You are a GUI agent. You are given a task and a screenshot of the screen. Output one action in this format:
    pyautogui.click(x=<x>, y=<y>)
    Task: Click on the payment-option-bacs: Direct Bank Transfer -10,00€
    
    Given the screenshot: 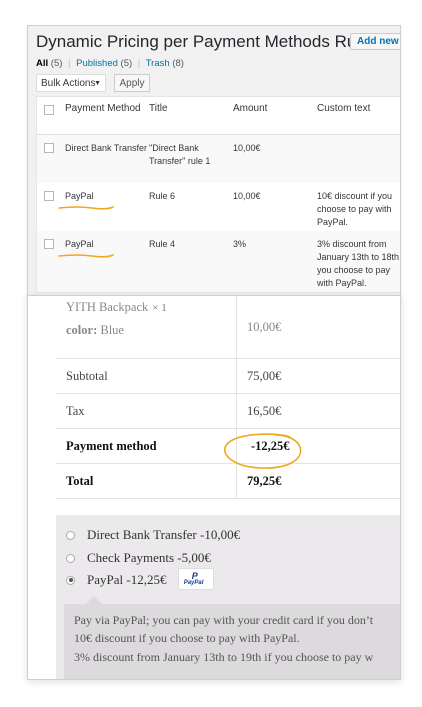 What is the action you would take?
    pyautogui.click(x=153, y=535)
    